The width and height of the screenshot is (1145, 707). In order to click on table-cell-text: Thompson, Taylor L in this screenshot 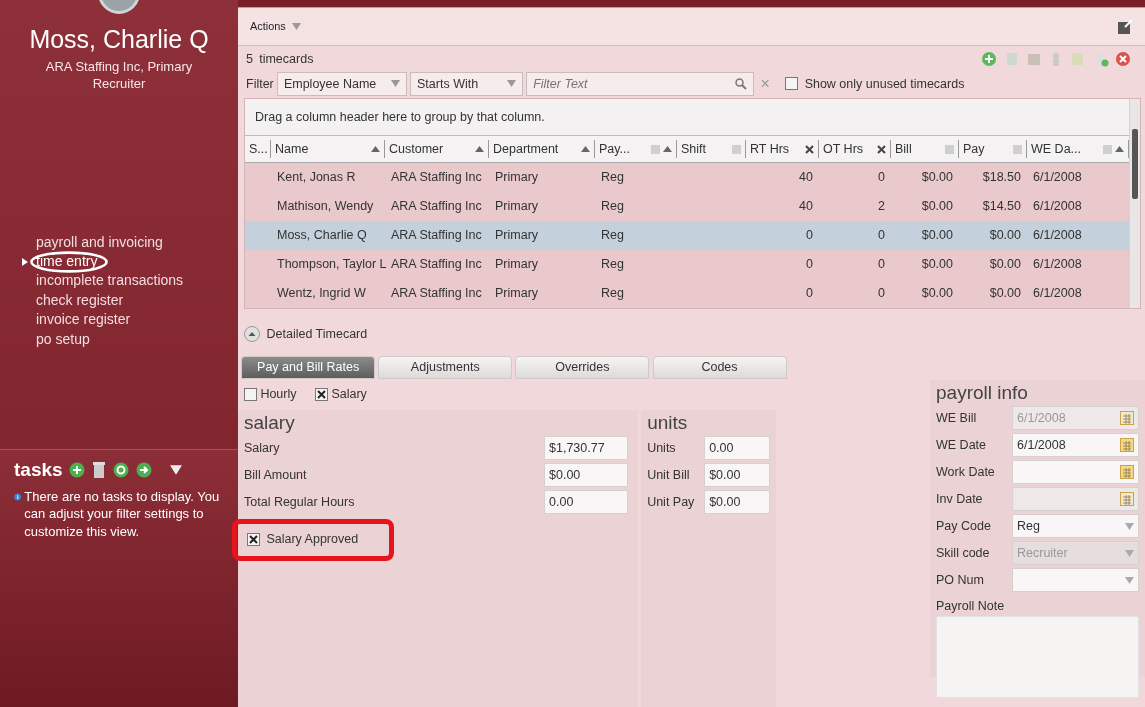, I will do `click(330, 265)`.